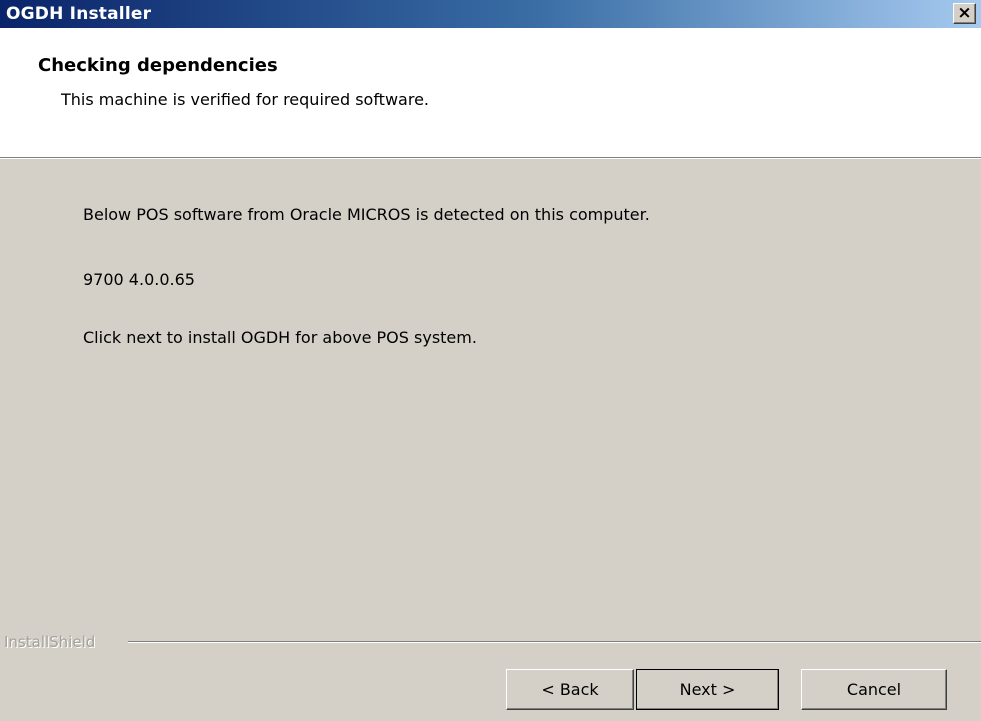  Describe the element at coordinates (874, 689) in the screenshot. I see `cancel-button: Cancel` at that location.